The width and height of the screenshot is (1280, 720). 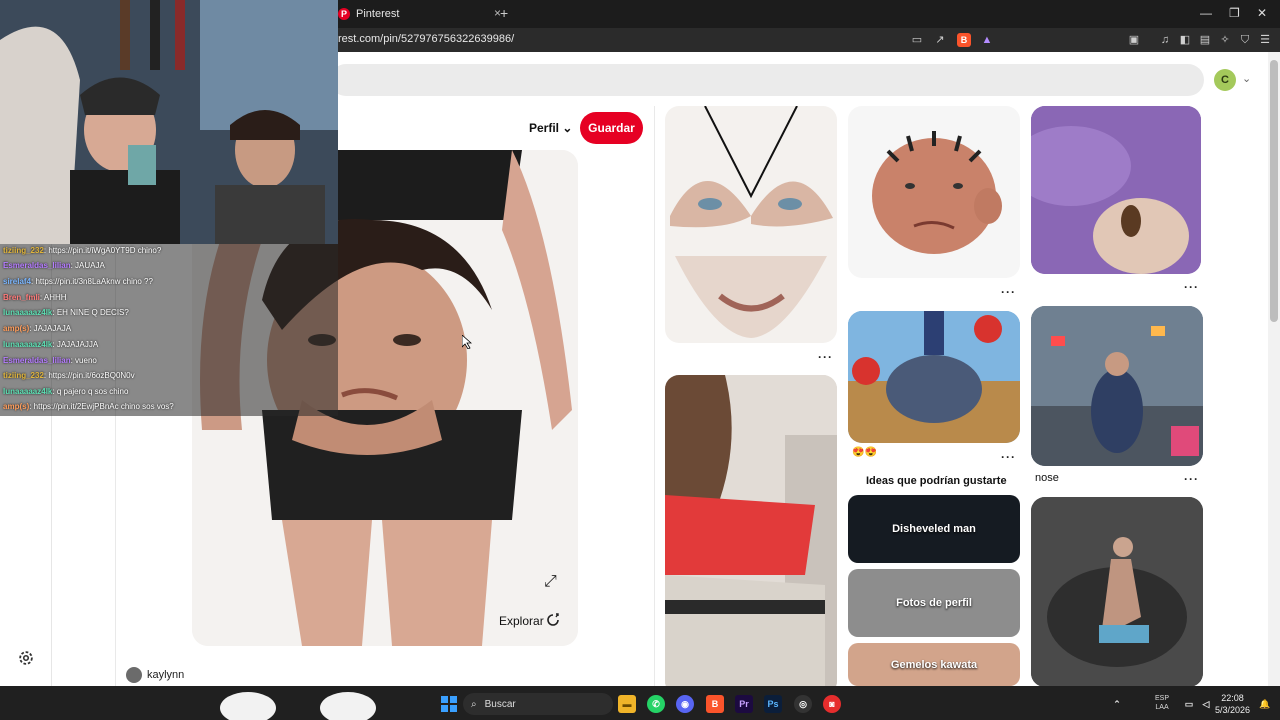 What do you see at coordinates (1117, 592) in the screenshot?
I see `pin-image-woman-water` at bounding box center [1117, 592].